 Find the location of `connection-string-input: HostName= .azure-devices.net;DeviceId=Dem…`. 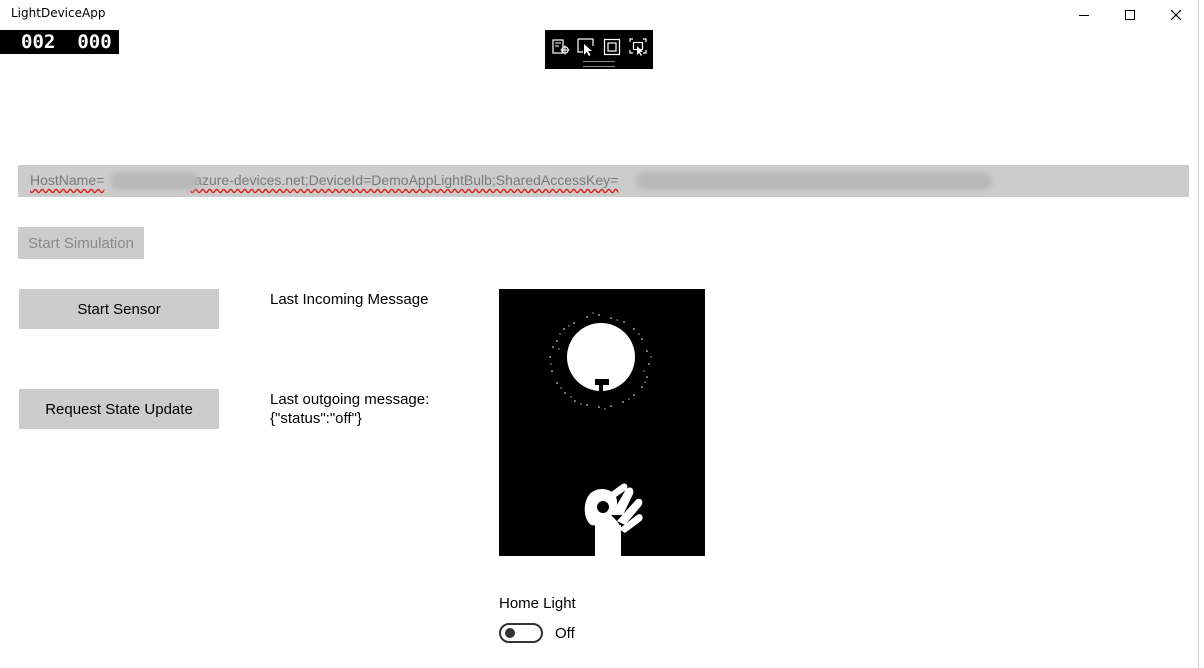

connection-string-input: HostName= .azure-devices.net;DeviceId=Dem… is located at coordinates (603, 181).